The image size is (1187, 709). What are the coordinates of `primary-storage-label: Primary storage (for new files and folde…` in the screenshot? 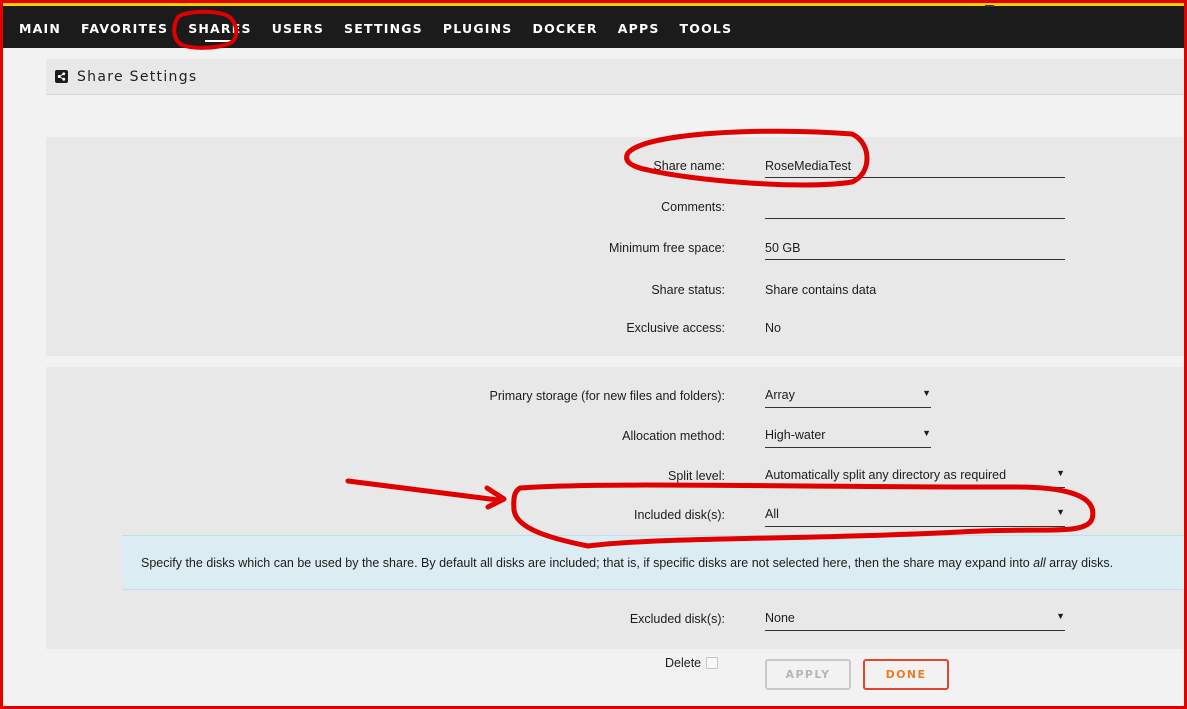 It's located at (607, 396).